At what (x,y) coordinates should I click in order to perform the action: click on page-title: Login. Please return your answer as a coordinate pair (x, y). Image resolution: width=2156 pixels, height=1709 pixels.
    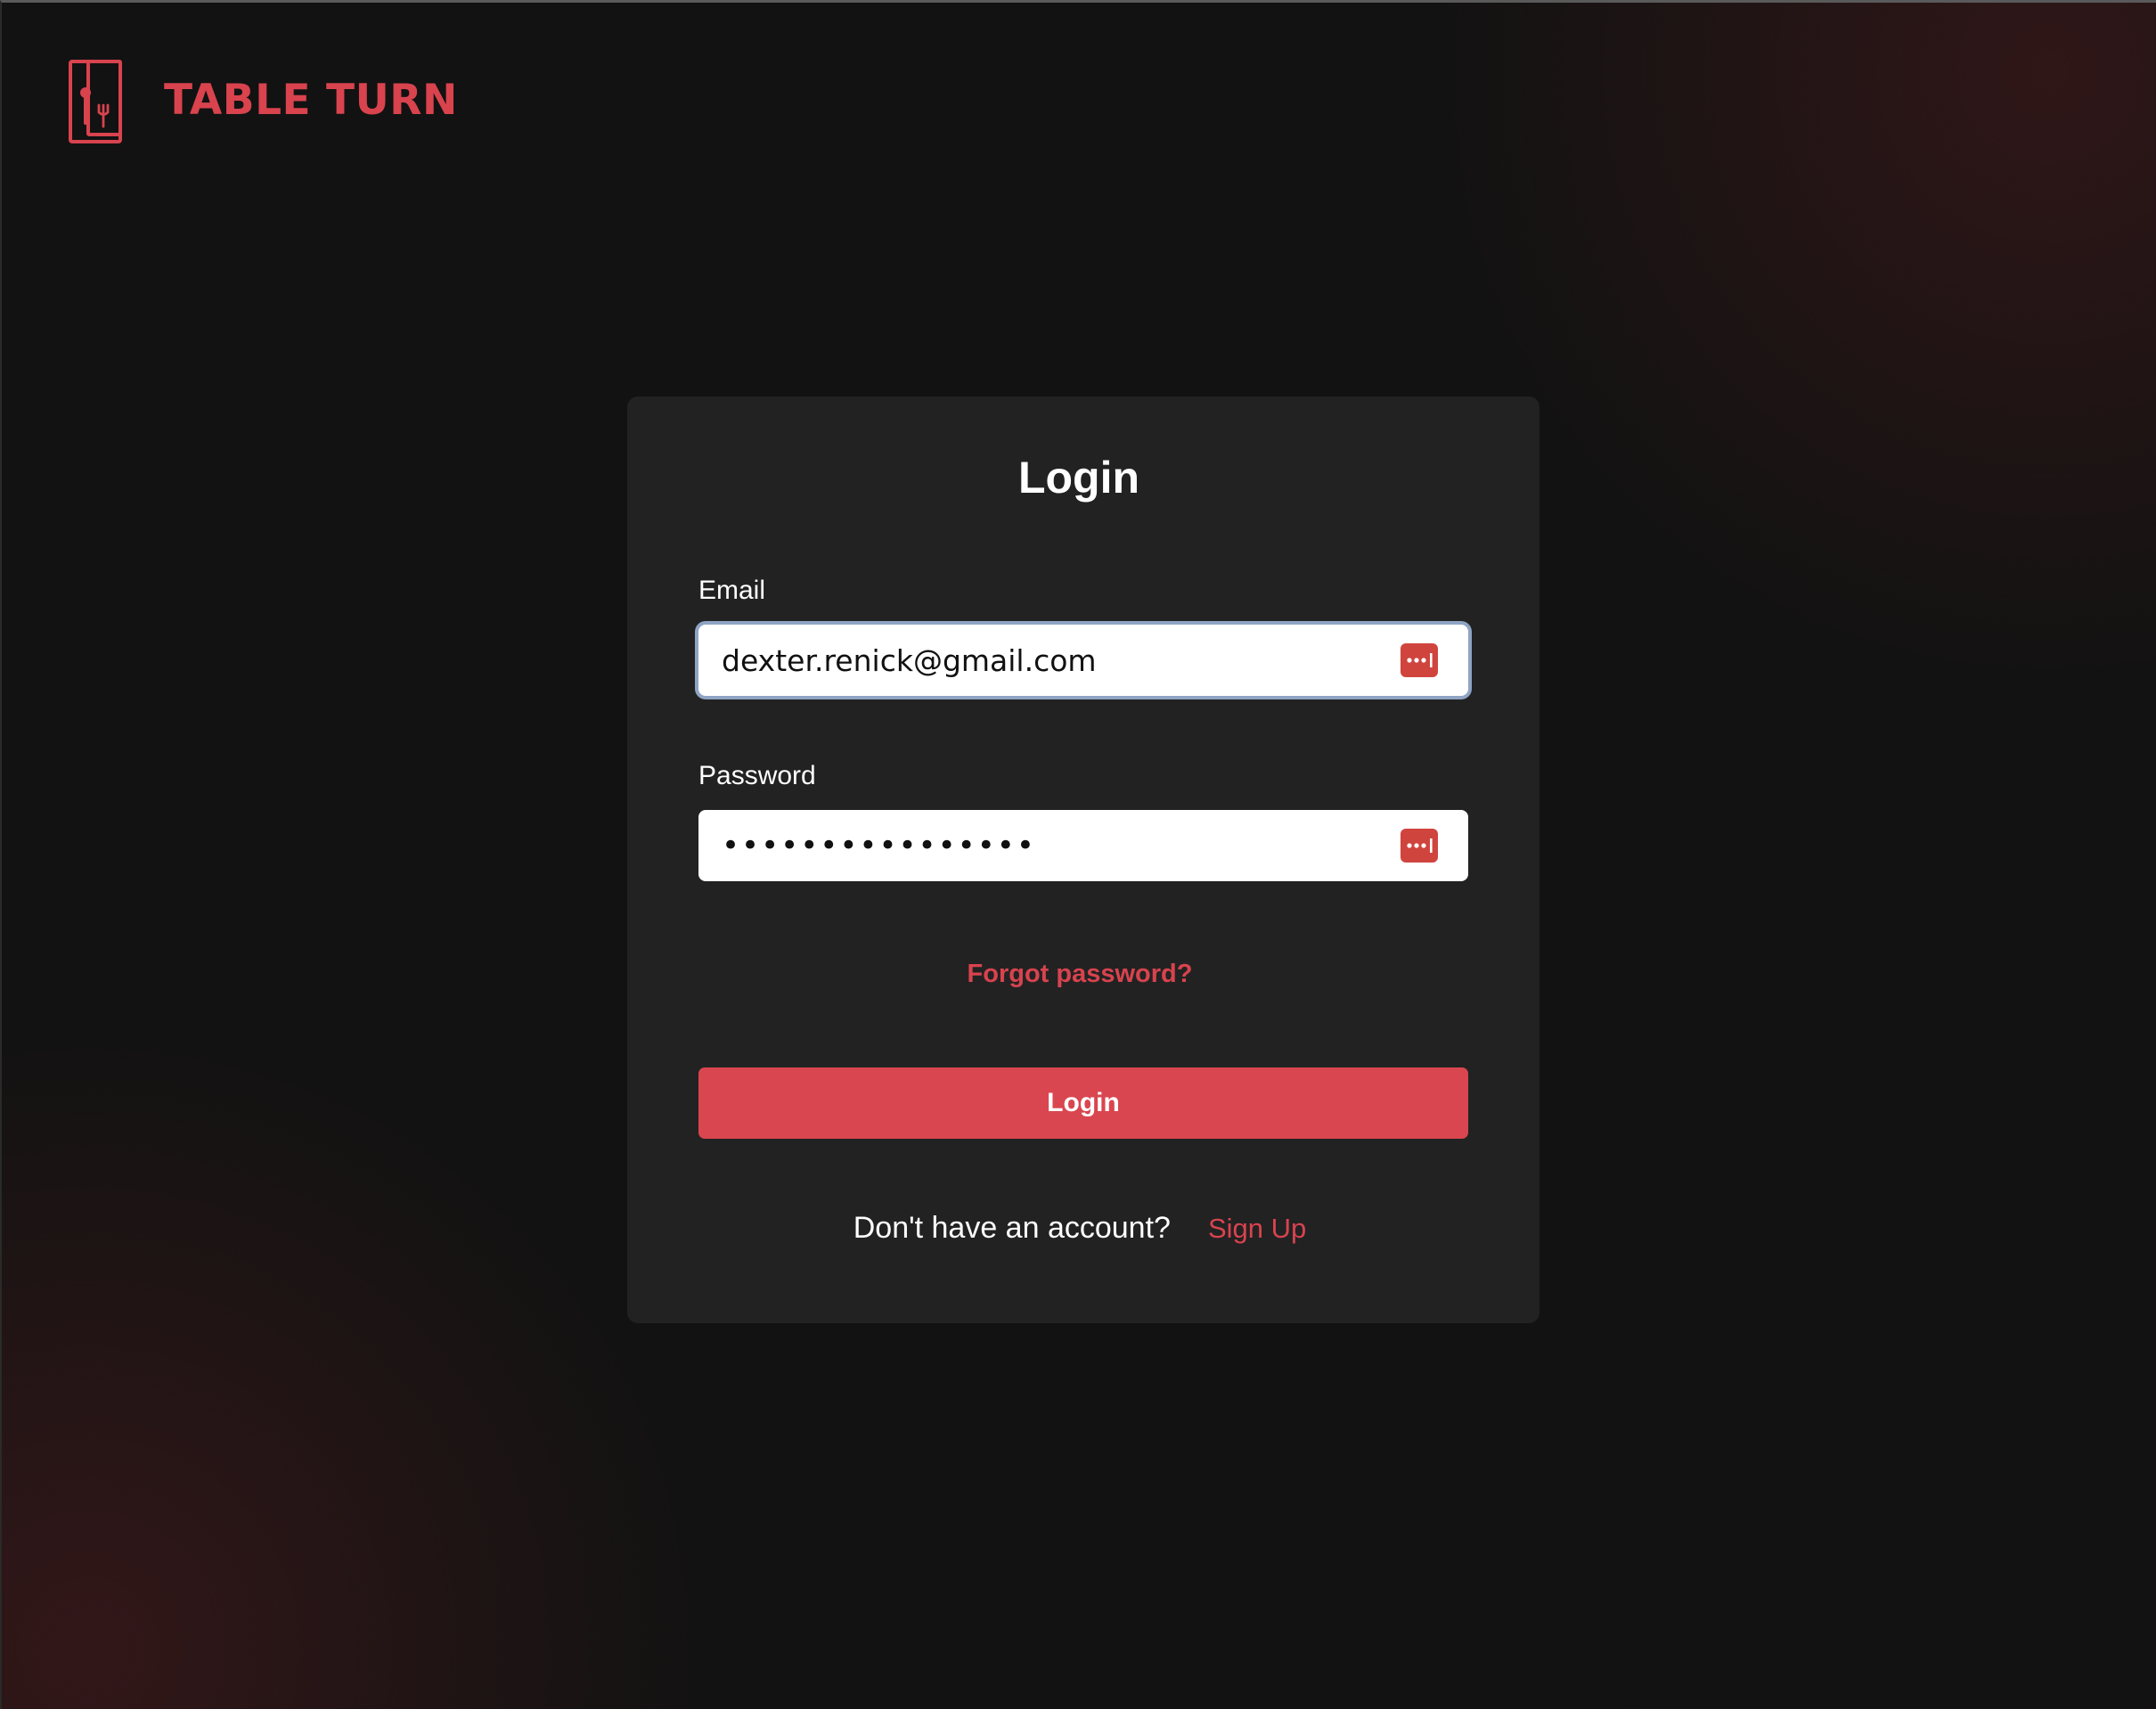
    Looking at the image, I should click on (1078, 478).